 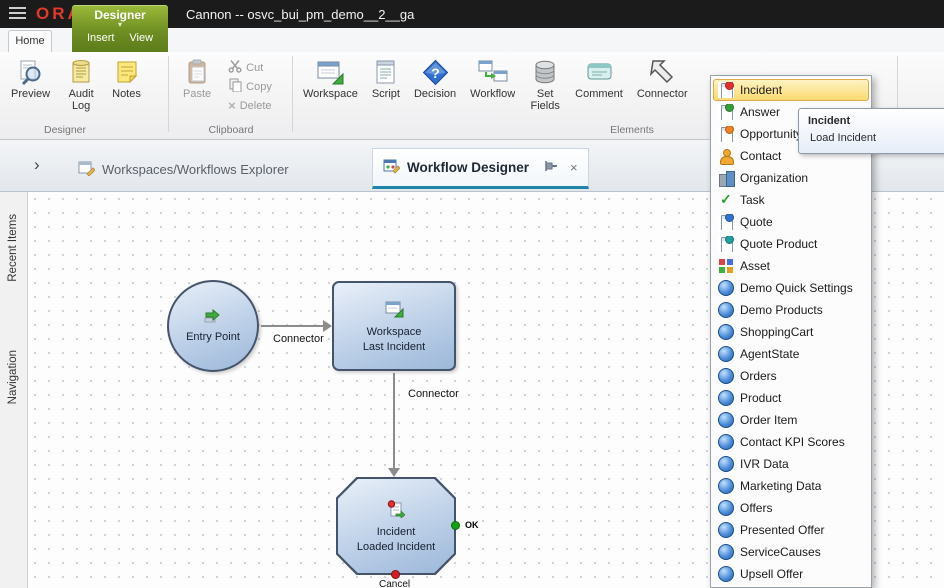 I want to click on menu-item-demo-quick-settings: Demo Quick Settings, so click(x=791, y=288).